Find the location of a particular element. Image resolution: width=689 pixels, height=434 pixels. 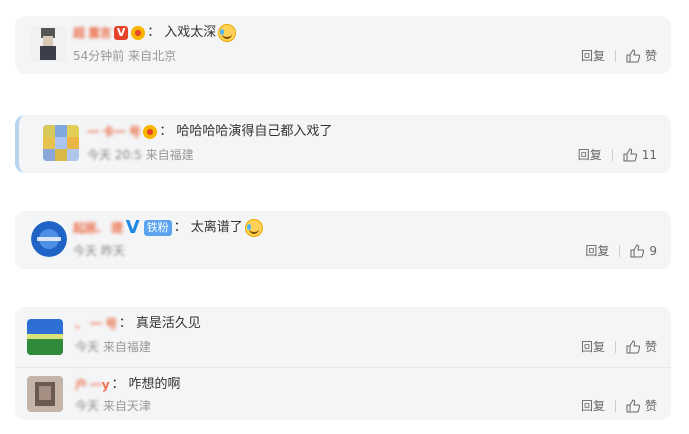

username: 户 一 is located at coordinates (88, 385).